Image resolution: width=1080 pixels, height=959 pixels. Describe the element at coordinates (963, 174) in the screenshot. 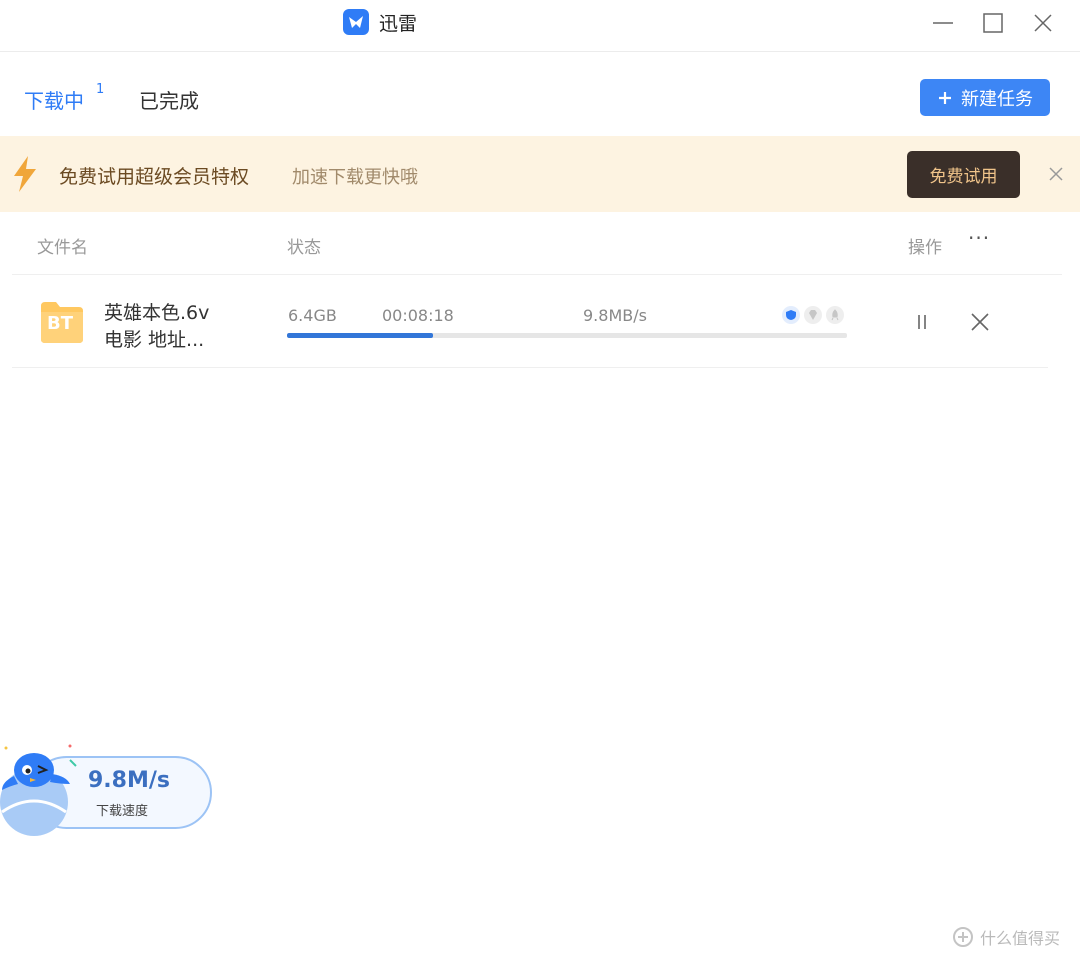

I see `free-trial-button: 免费试用` at that location.